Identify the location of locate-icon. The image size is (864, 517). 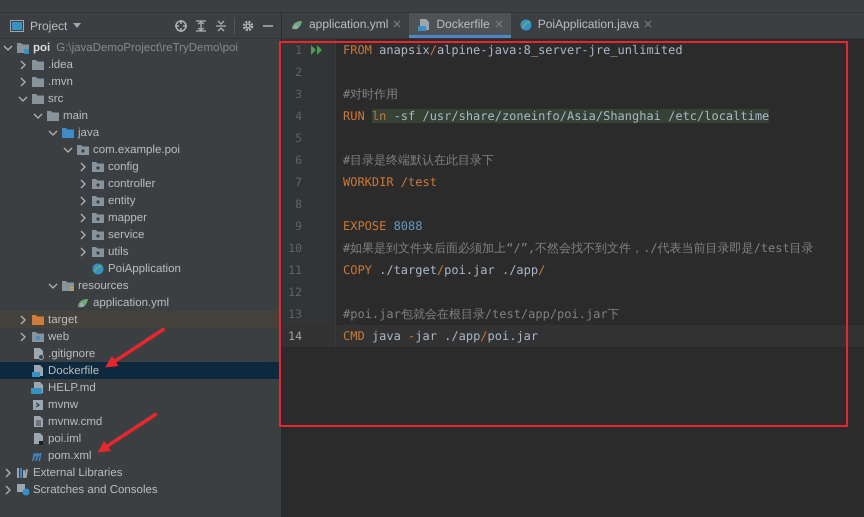
(181, 25).